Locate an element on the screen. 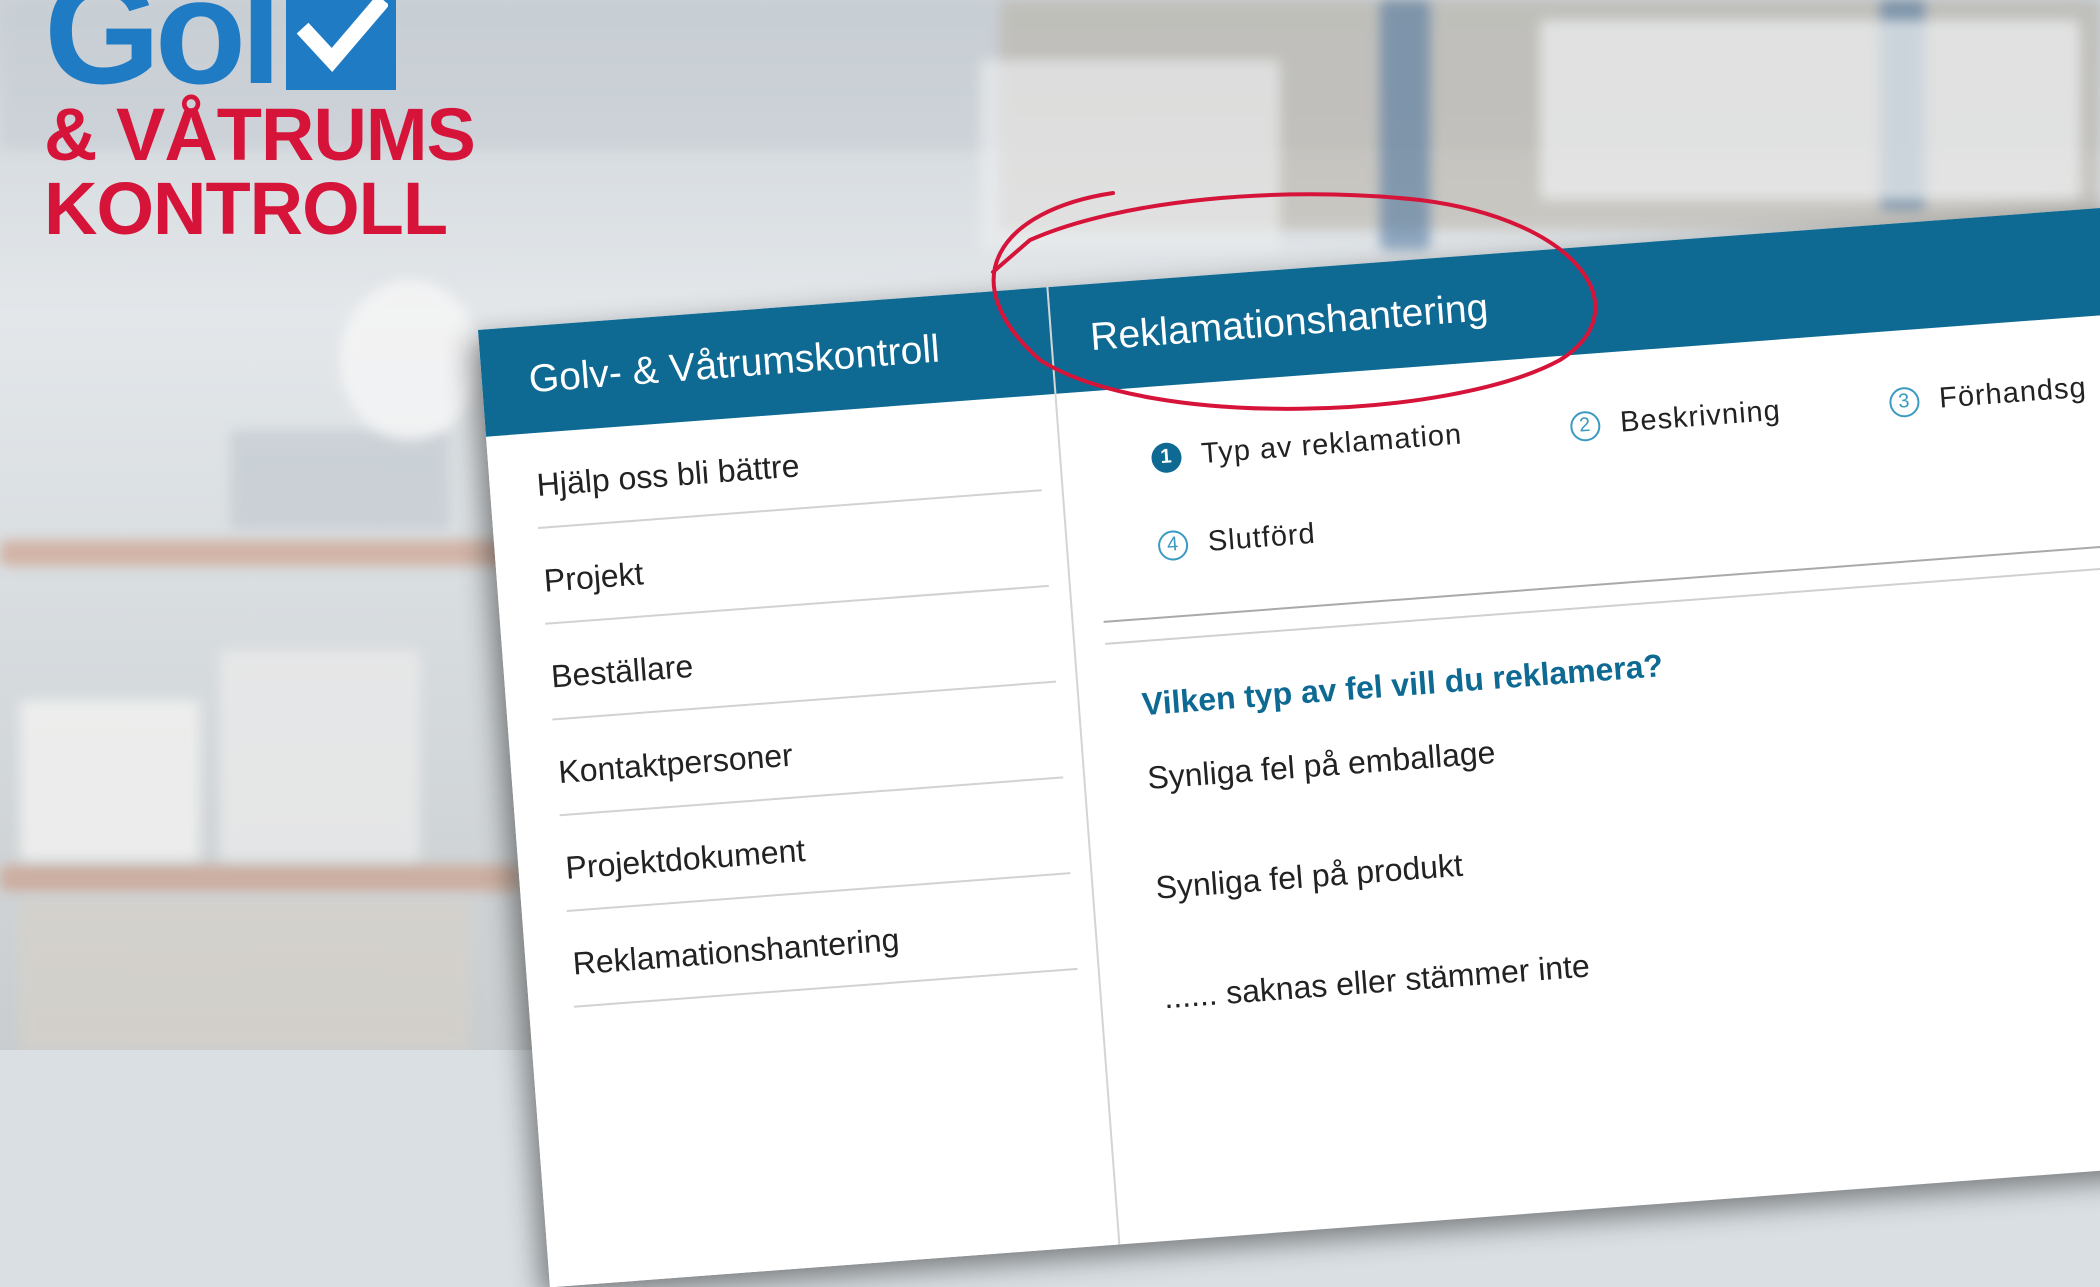 This screenshot has width=2100, height=1287. step-4: 4 Slutförd is located at coordinates (1236, 540).